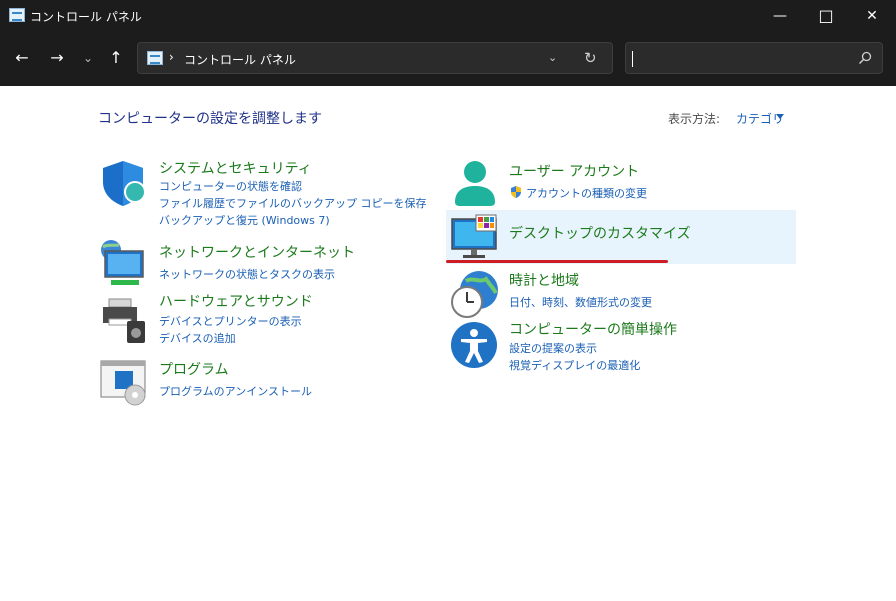  Describe the element at coordinates (865, 58) in the screenshot. I see `search-icon` at that location.